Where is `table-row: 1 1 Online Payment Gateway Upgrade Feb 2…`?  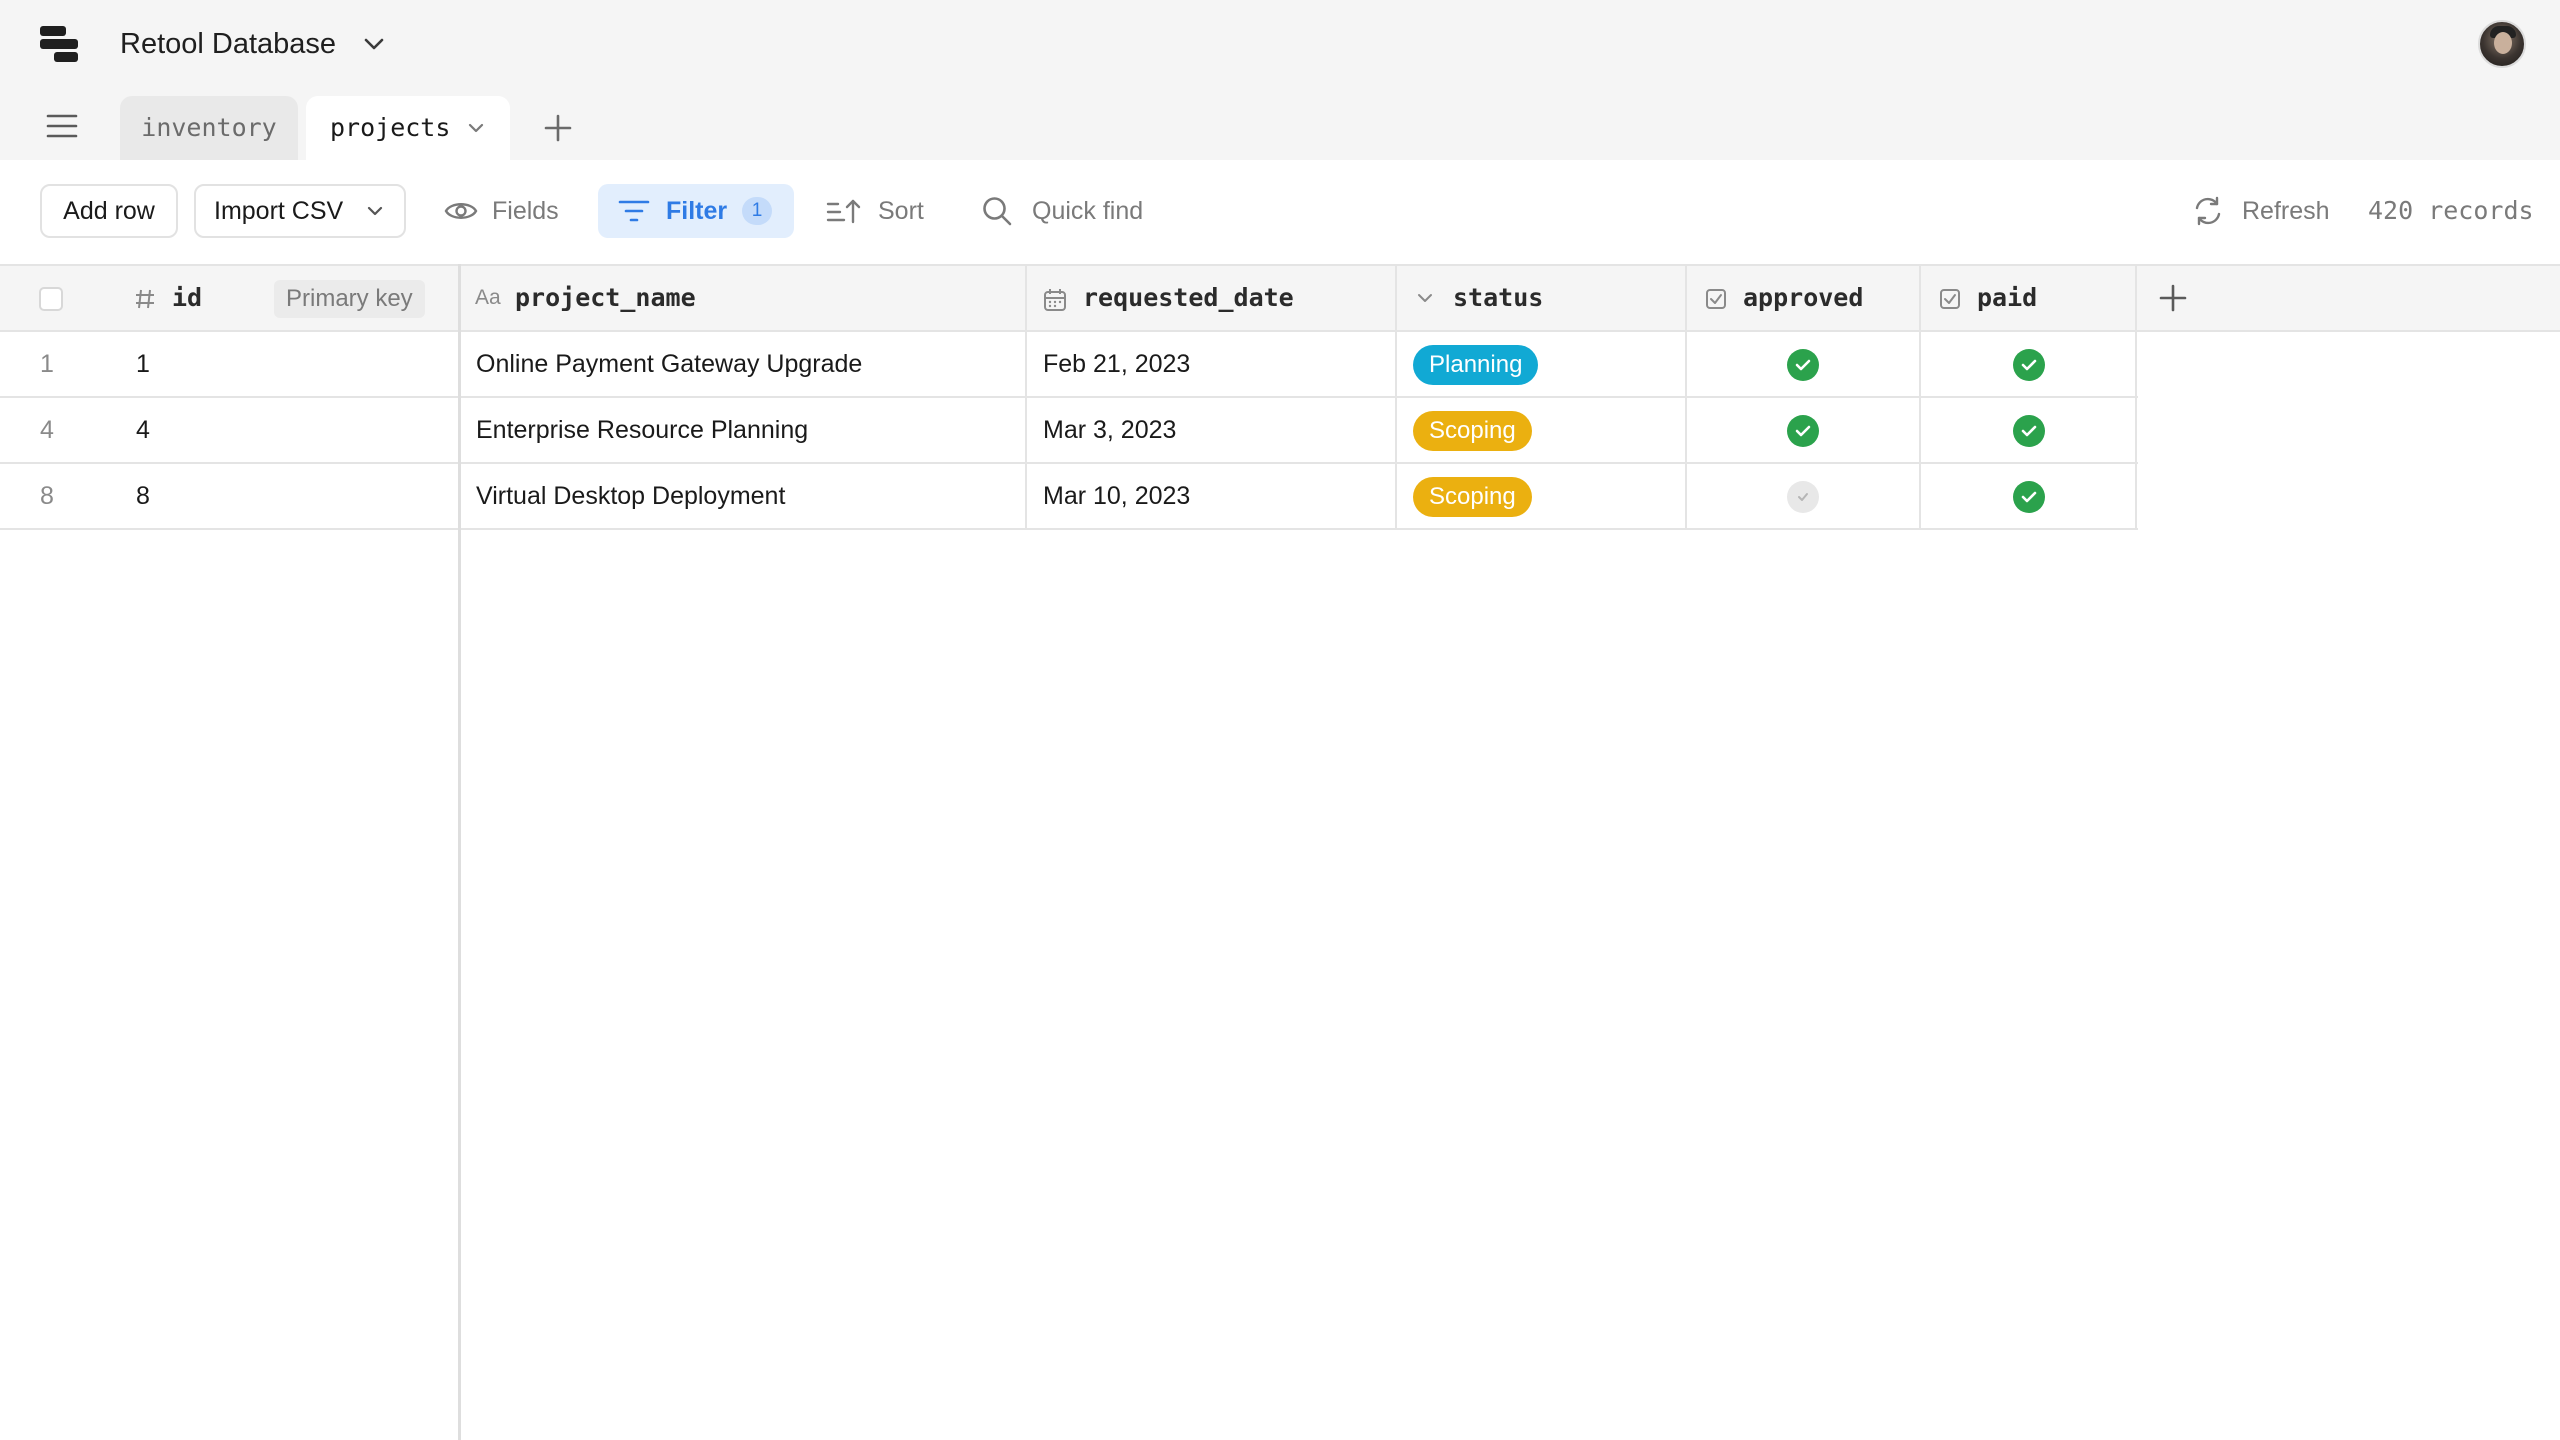 table-row: 1 1 Online Payment Gateway Upgrade Feb 2… is located at coordinates (1069, 365).